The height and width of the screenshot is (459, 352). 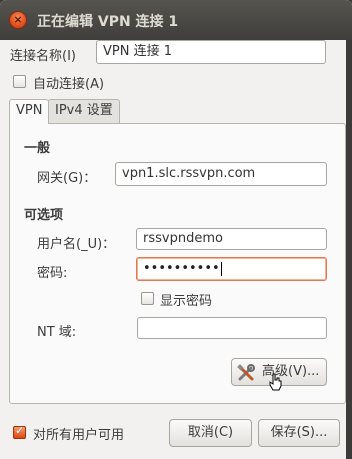 What do you see at coordinates (19, 81) in the screenshot?
I see `autoconnect-checkbox` at bounding box center [19, 81].